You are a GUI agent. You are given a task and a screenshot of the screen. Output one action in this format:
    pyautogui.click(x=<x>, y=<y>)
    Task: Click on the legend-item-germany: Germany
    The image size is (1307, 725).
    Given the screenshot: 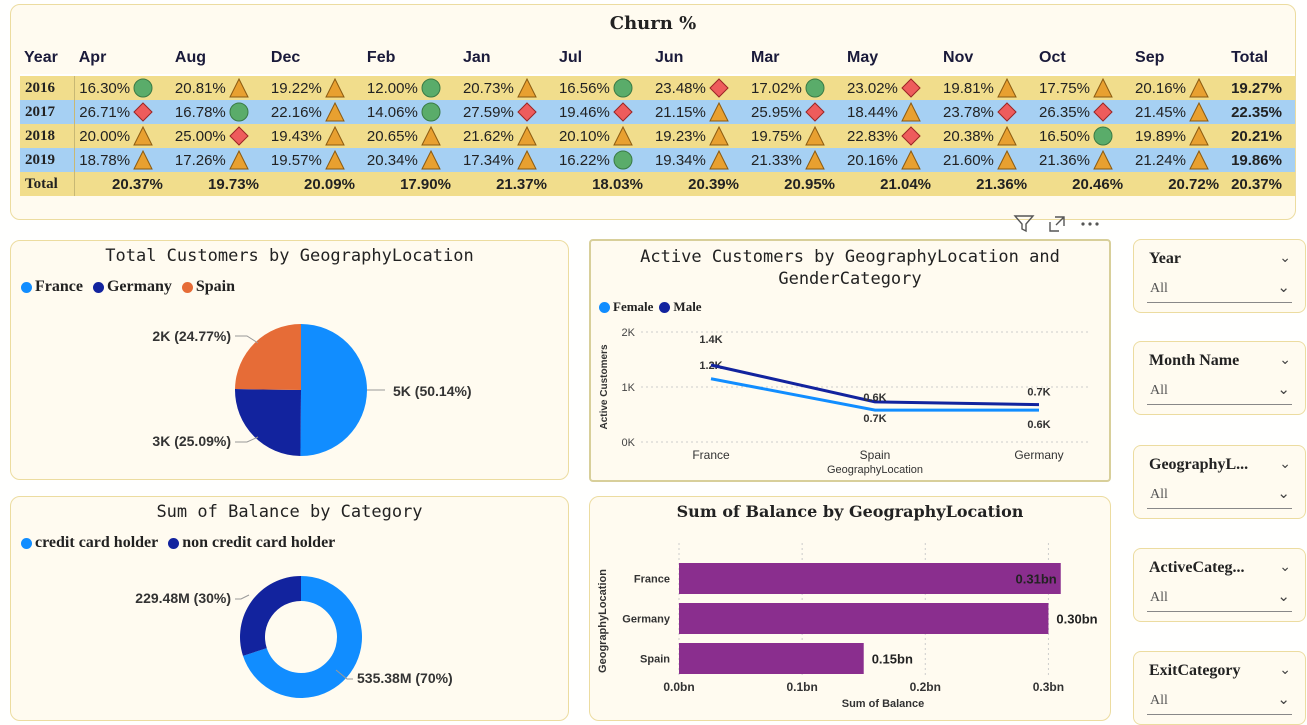 What is the action you would take?
    pyautogui.click(x=132, y=287)
    